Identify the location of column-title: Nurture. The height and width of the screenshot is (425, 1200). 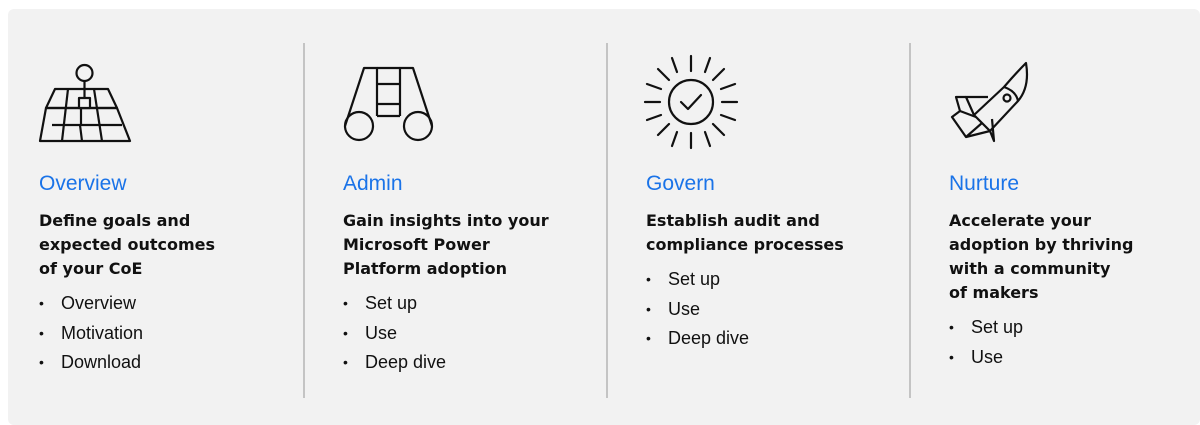
(984, 183).